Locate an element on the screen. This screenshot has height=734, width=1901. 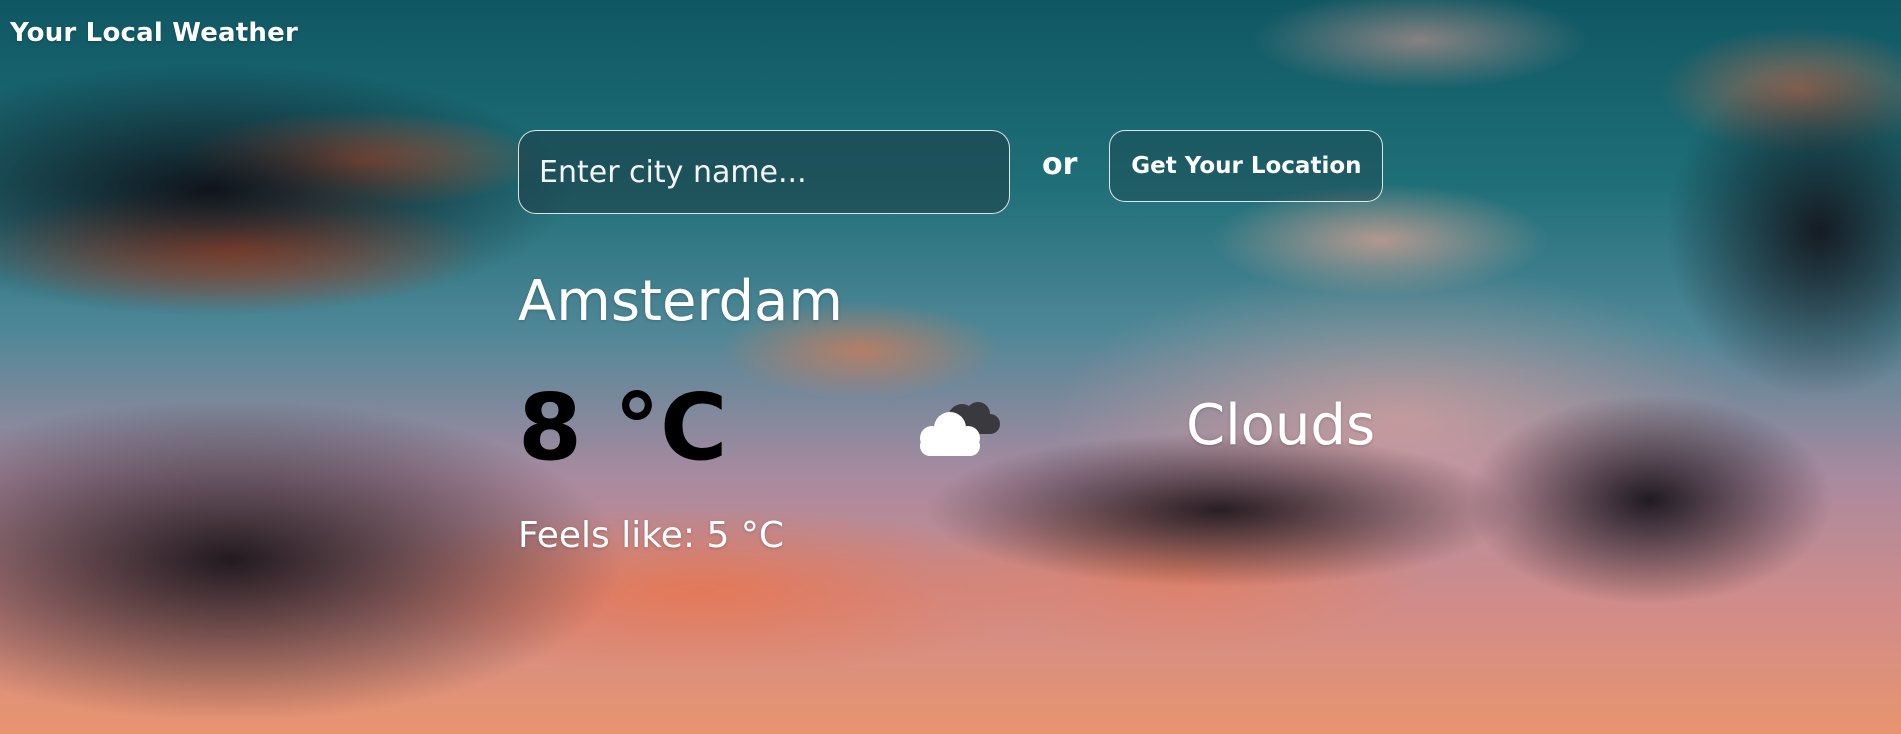
search-row: or Get Your Location is located at coordinates (951, 172).